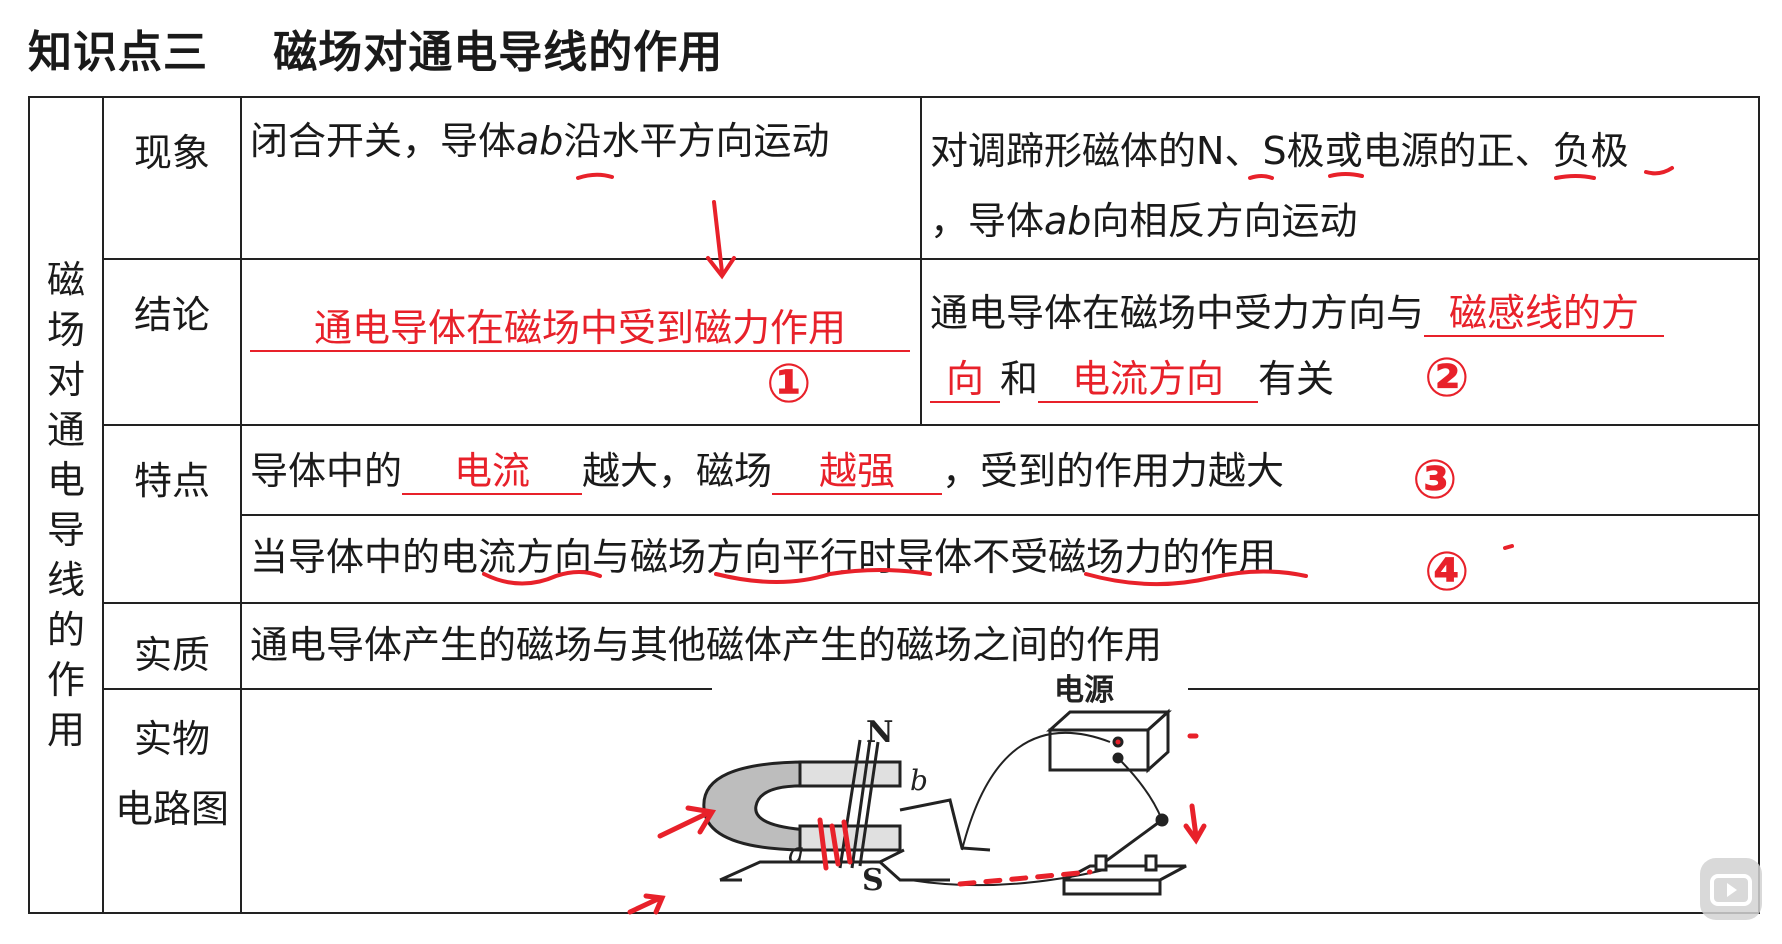  Describe the element at coordinates (172, 342) in the screenshot. I see `row-label-conclusion: 结论` at that location.